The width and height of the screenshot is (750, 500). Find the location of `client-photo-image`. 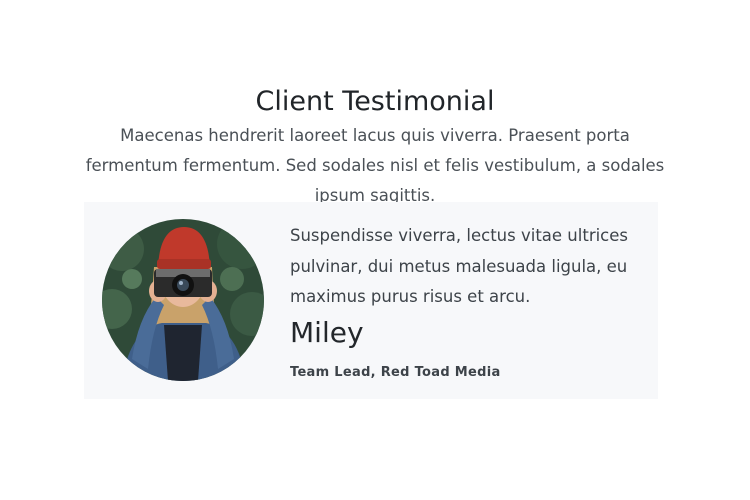

client-photo-image is located at coordinates (183, 300).